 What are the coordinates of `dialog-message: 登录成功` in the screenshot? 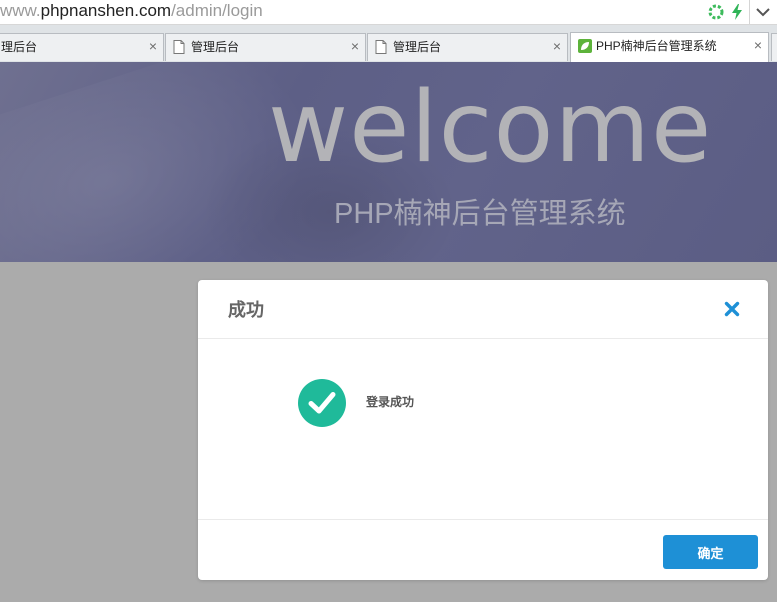 It's located at (390, 402).